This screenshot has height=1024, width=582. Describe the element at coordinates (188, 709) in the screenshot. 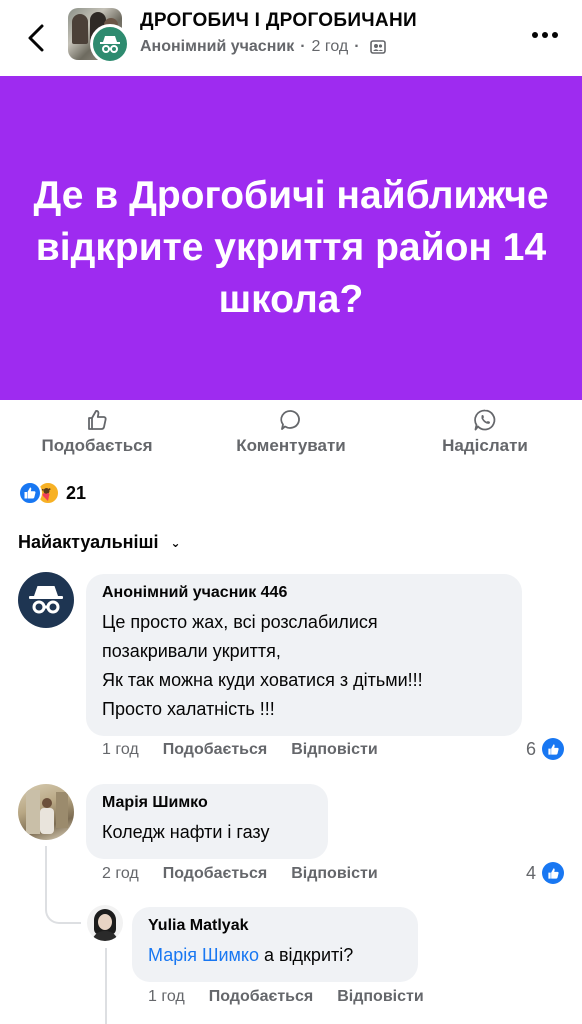

I see `comment-line: Просто халатність !!!` at that location.